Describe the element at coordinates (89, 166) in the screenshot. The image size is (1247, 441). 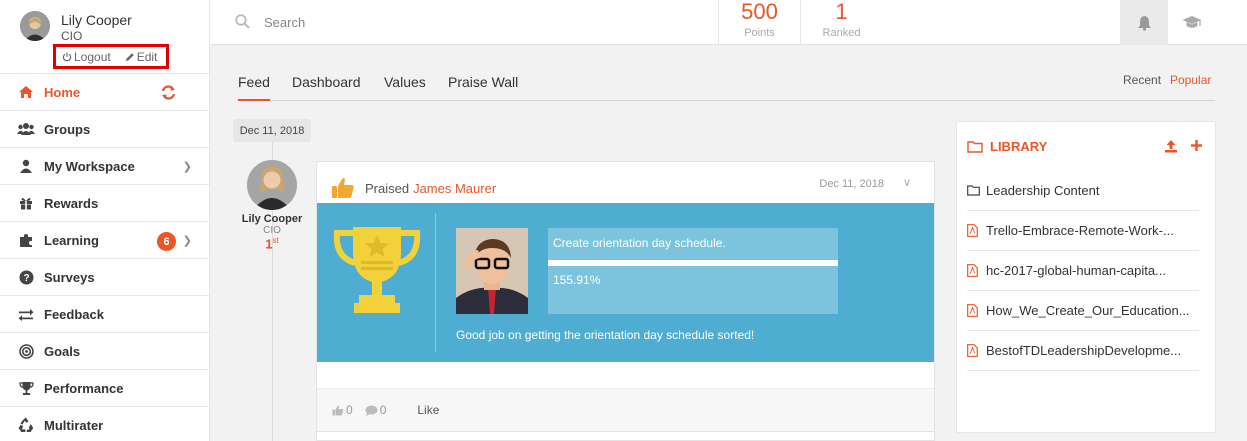
I see `nav-label: My Workspace` at that location.